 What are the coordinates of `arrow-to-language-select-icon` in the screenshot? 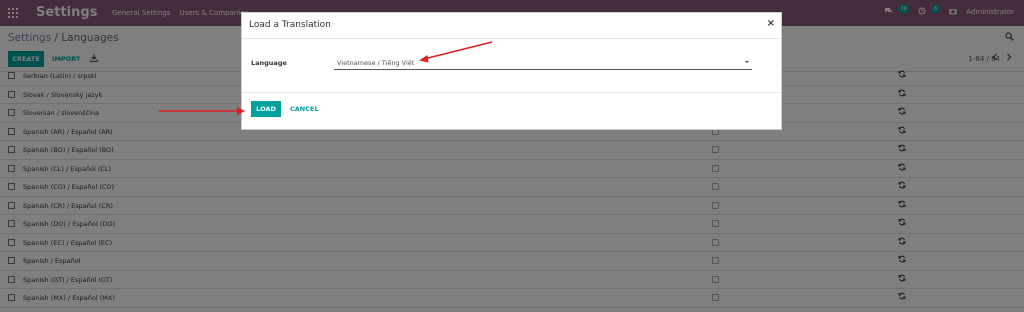 It's located at (456, 52).